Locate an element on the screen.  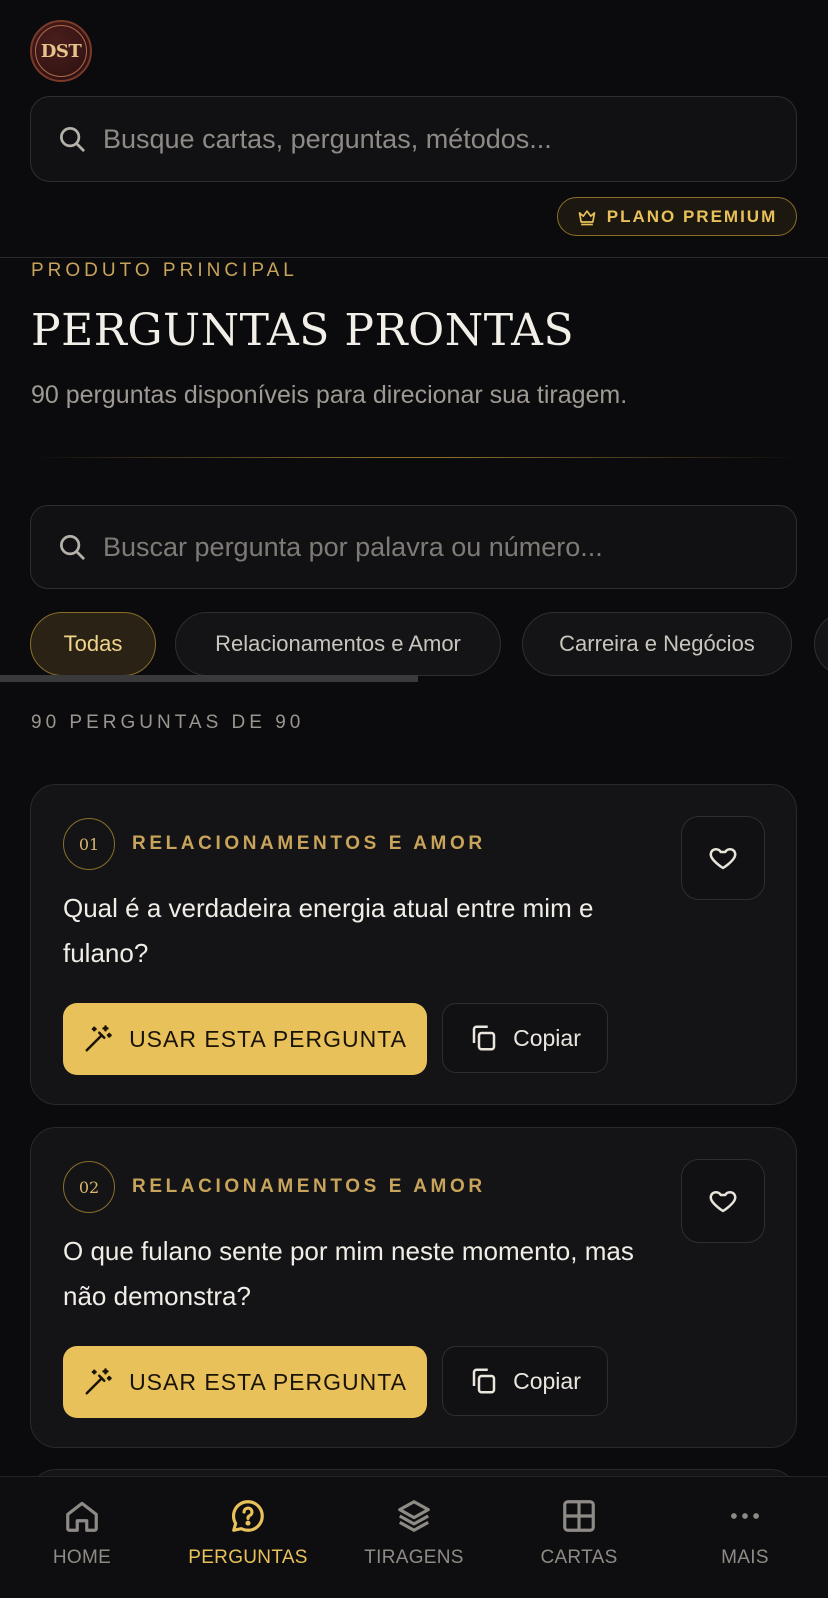
question-bubble-icon is located at coordinates (248, 1516).